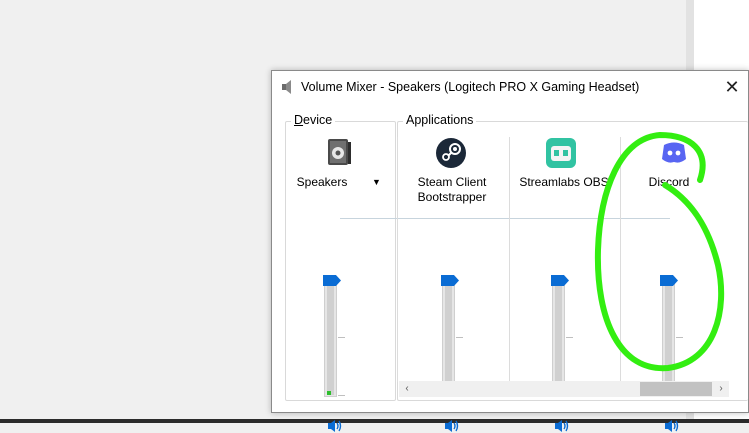 This screenshot has width=749, height=433. Describe the element at coordinates (452, 189) in the screenshot. I see `app-name-steam: Steam Client Bootstrapper` at that location.